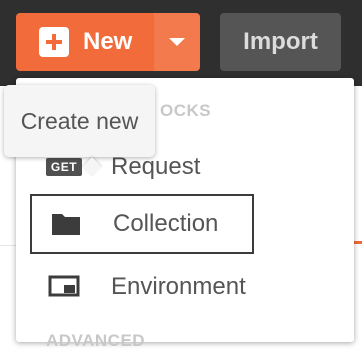  I want to click on get-badge: GET, so click(64, 167).